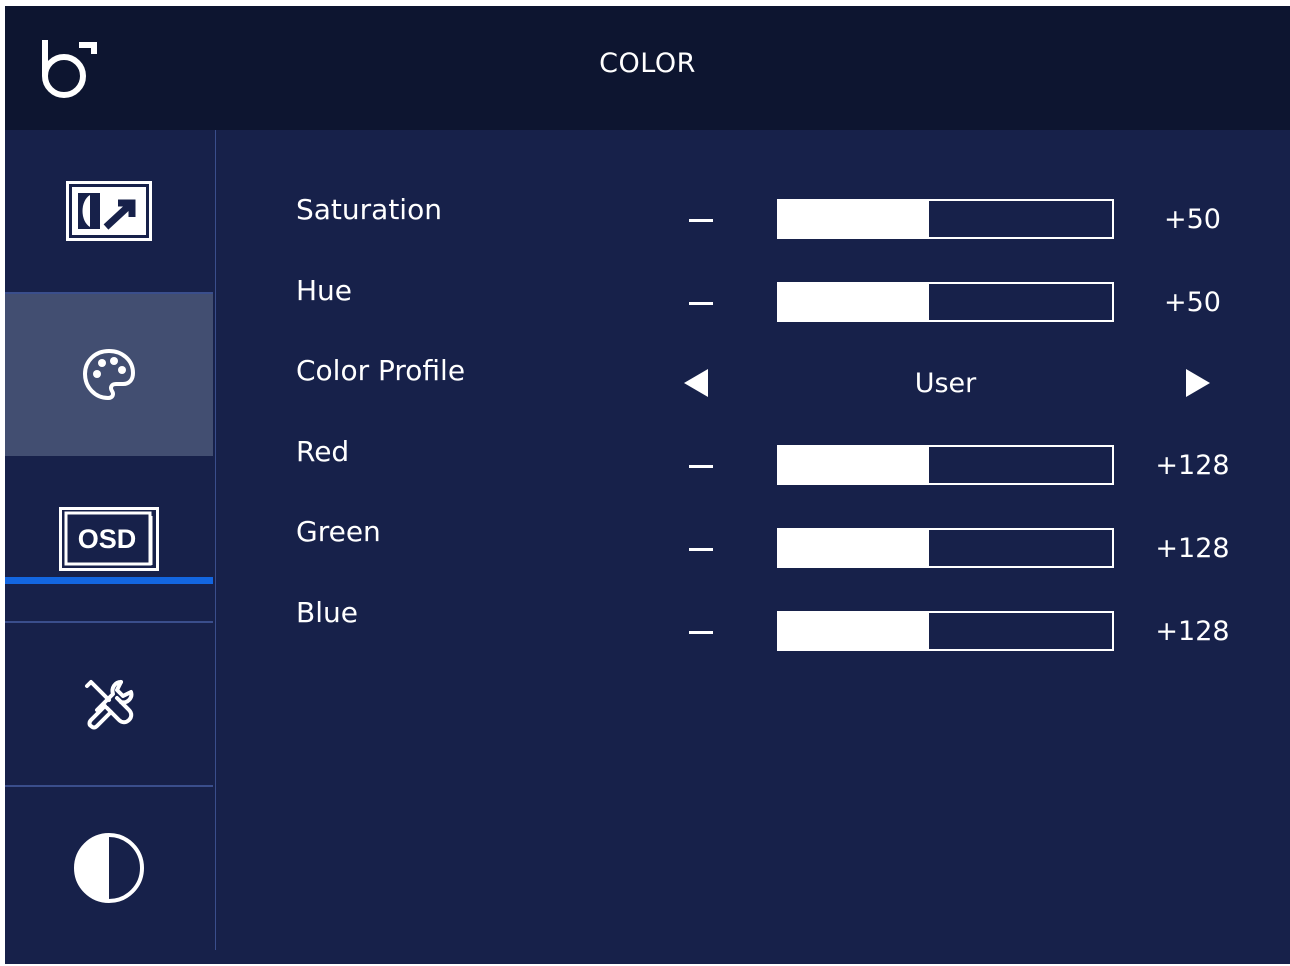 The height and width of the screenshot is (966, 1290). What do you see at coordinates (701, 632) in the screenshot?
I see `blue-decrease-button` at bounding box center [701, 632].